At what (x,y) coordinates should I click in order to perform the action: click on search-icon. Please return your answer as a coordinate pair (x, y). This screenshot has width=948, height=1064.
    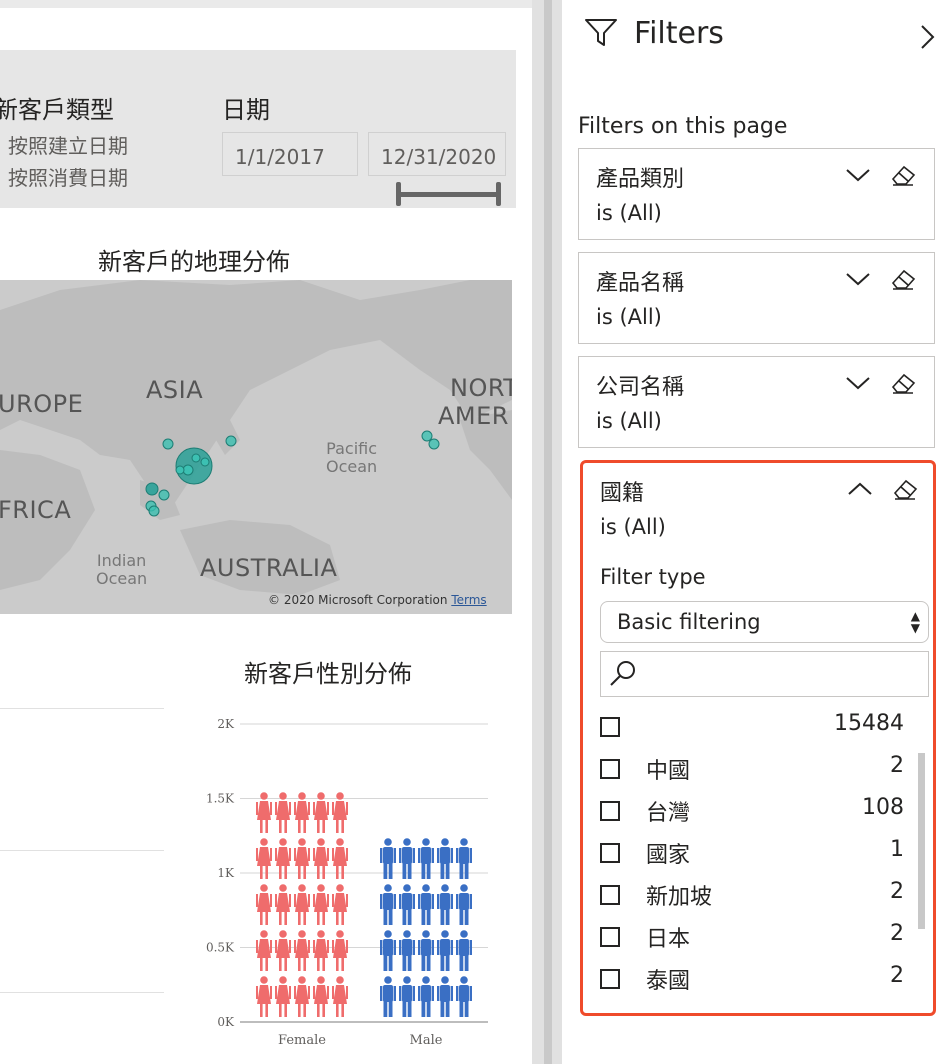
    Looking at the image, I should click on (622, 673).